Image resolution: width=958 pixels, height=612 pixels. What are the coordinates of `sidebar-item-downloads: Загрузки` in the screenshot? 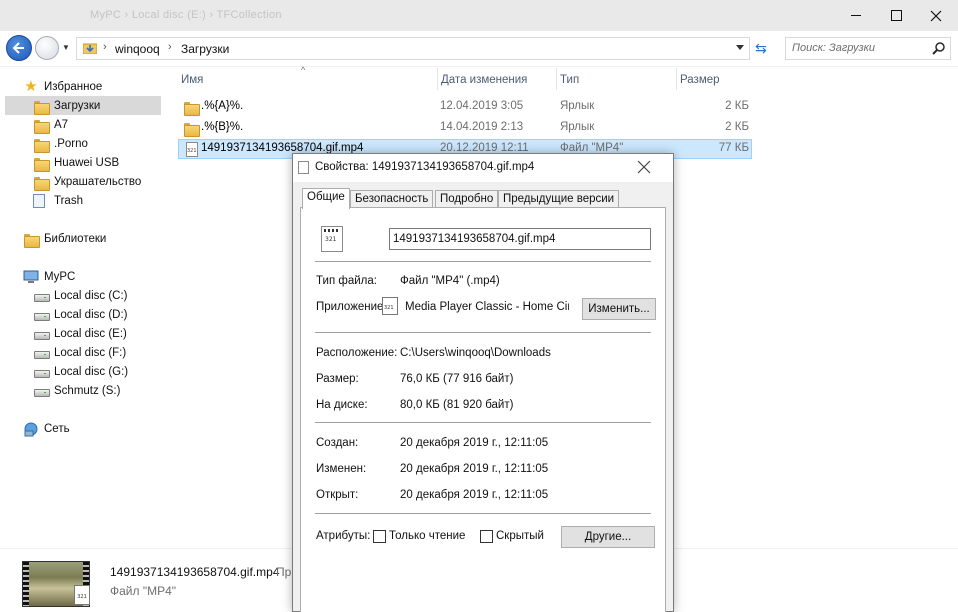 It's located at (83, 105).